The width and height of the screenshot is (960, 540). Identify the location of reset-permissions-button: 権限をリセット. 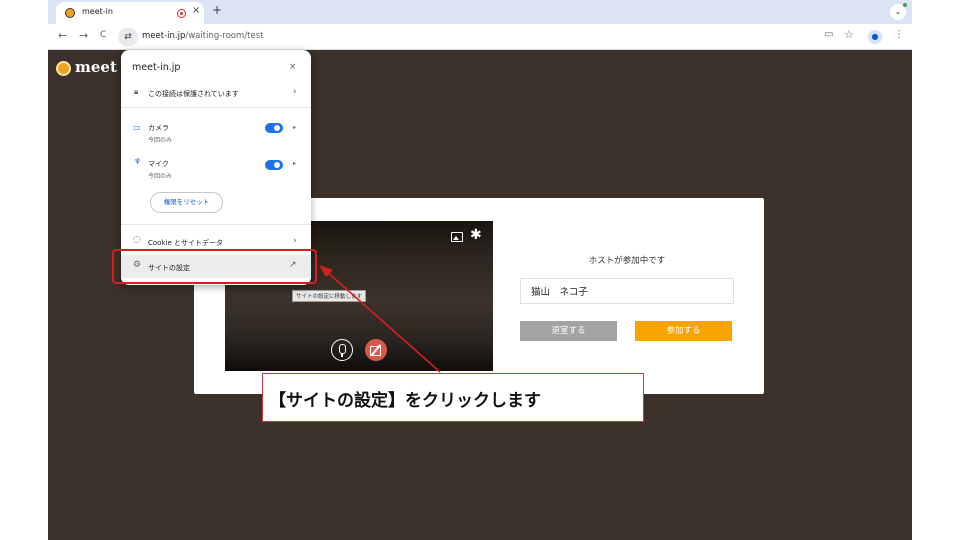
(186, 202).